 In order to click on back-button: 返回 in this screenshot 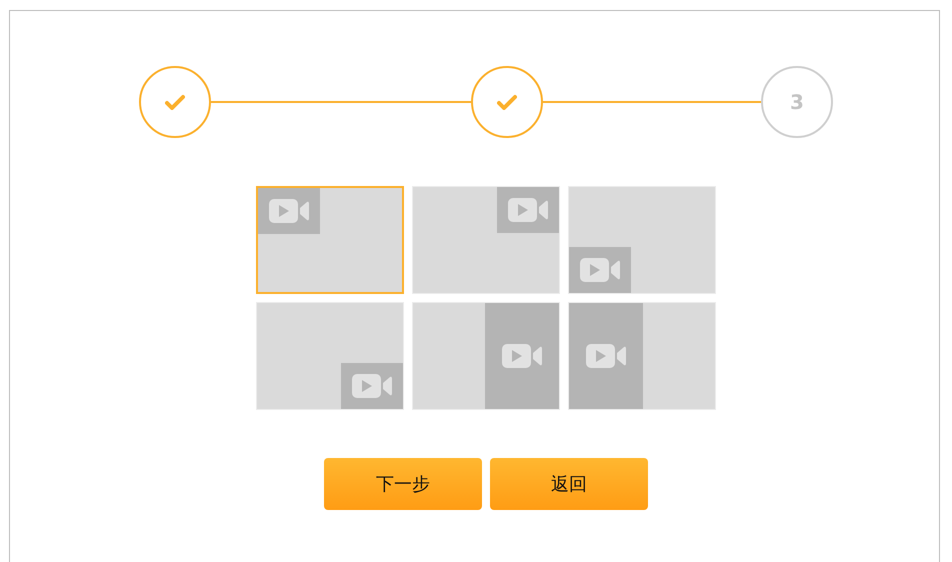, I will do `click(569, 484)`.